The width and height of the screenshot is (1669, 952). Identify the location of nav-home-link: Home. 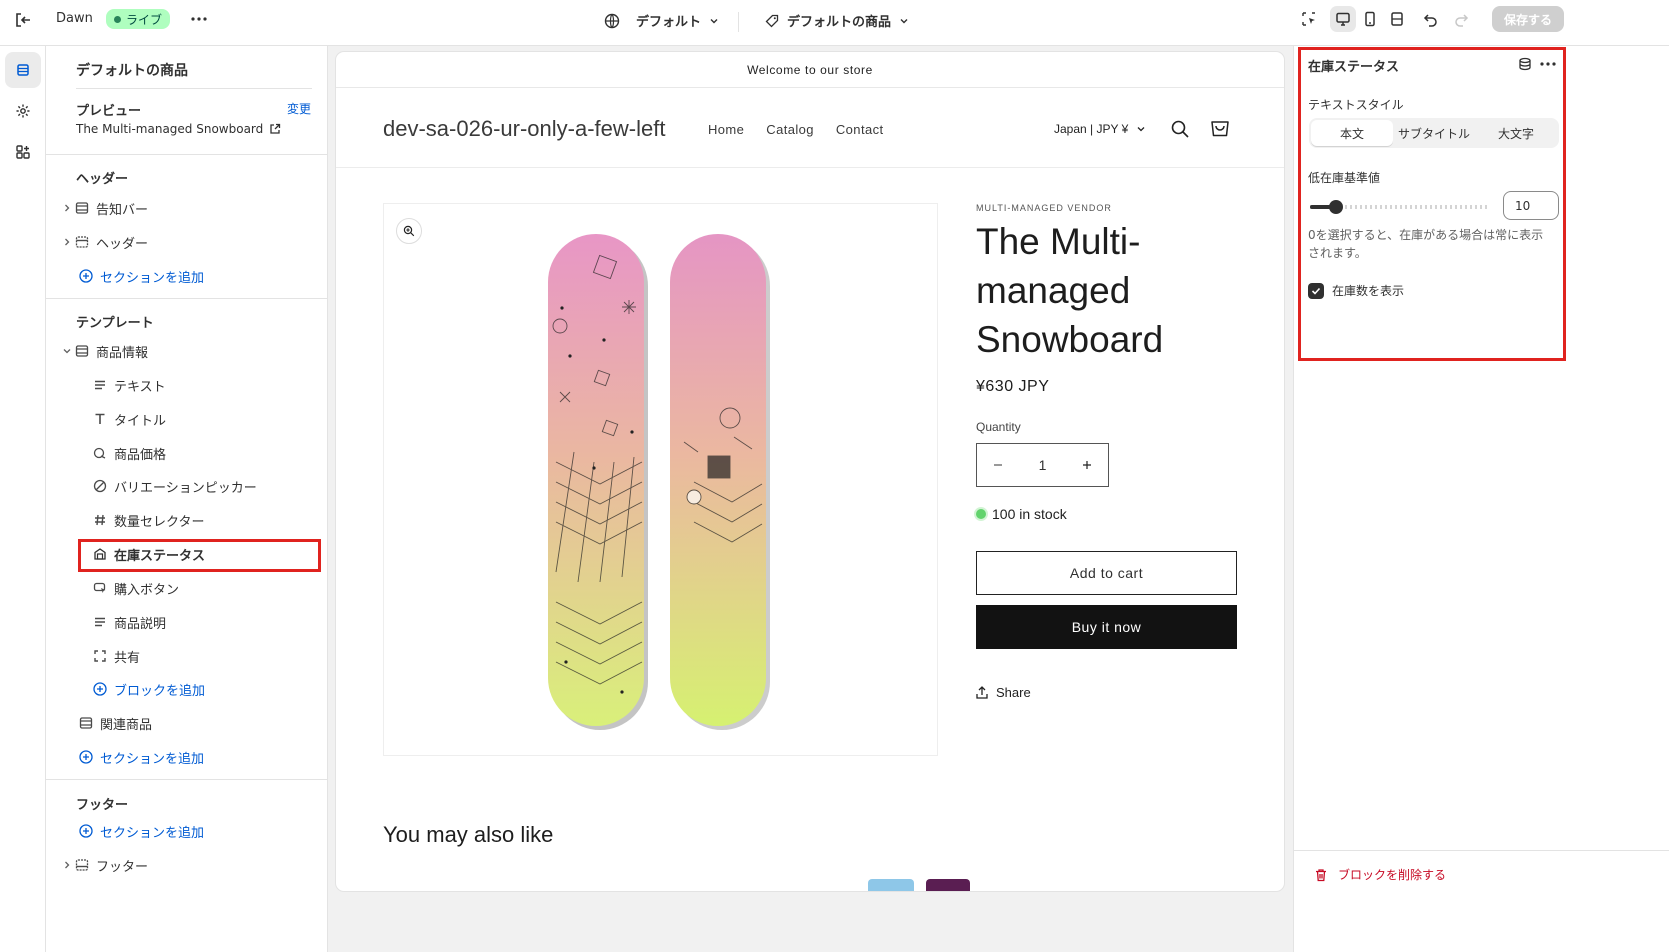
(726, 129).